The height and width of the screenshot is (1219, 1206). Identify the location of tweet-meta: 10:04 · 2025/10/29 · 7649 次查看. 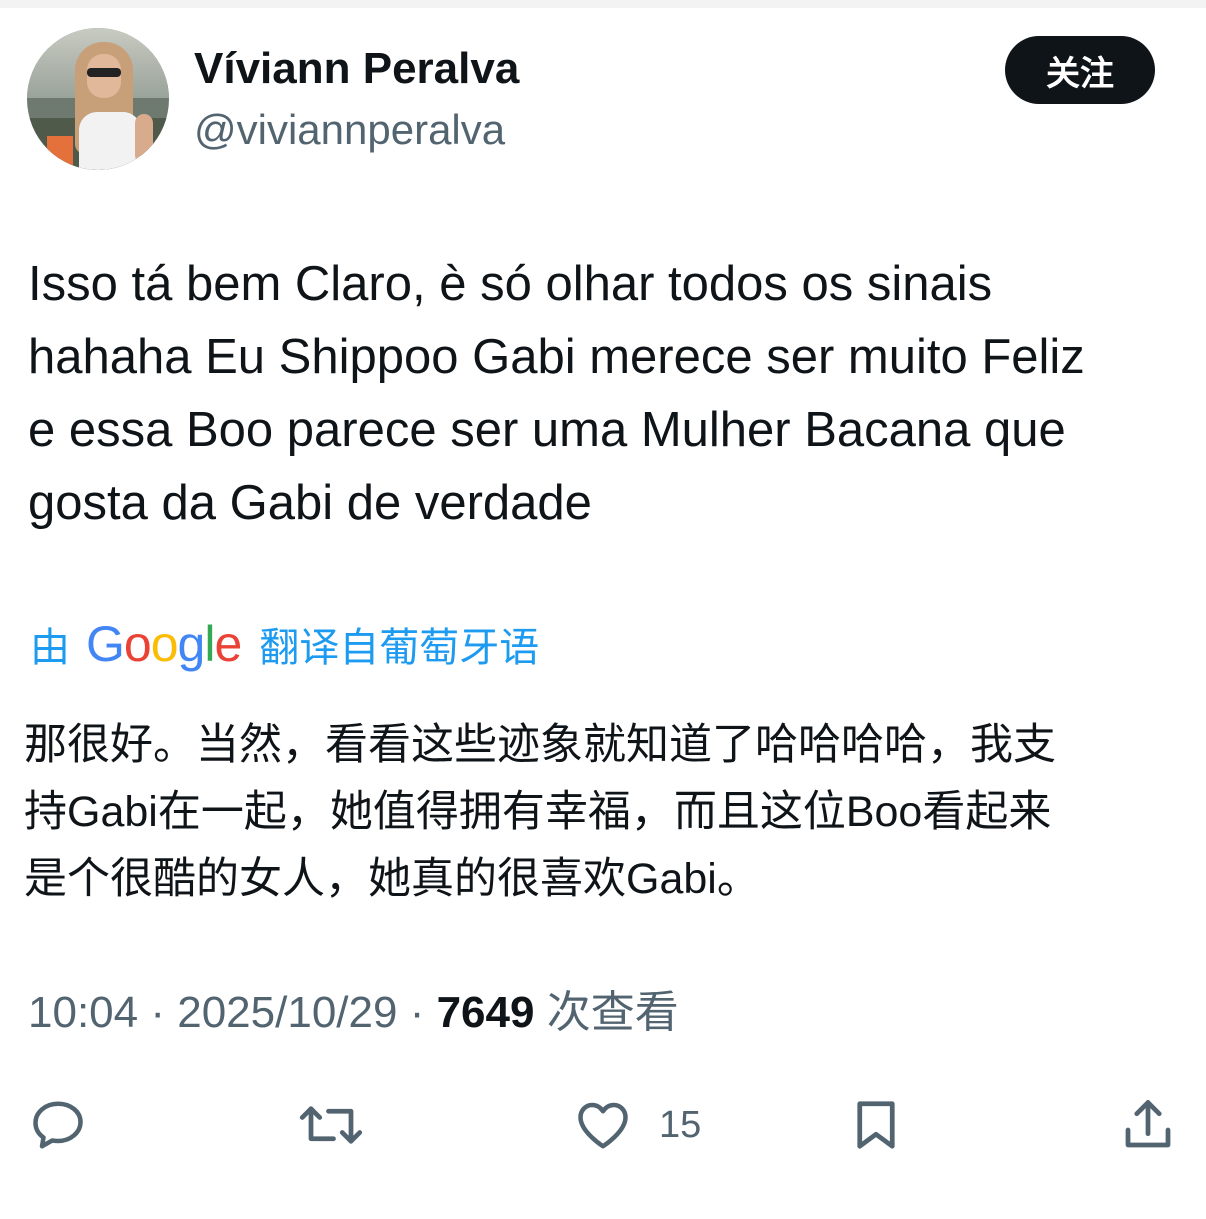
(353, 1013).